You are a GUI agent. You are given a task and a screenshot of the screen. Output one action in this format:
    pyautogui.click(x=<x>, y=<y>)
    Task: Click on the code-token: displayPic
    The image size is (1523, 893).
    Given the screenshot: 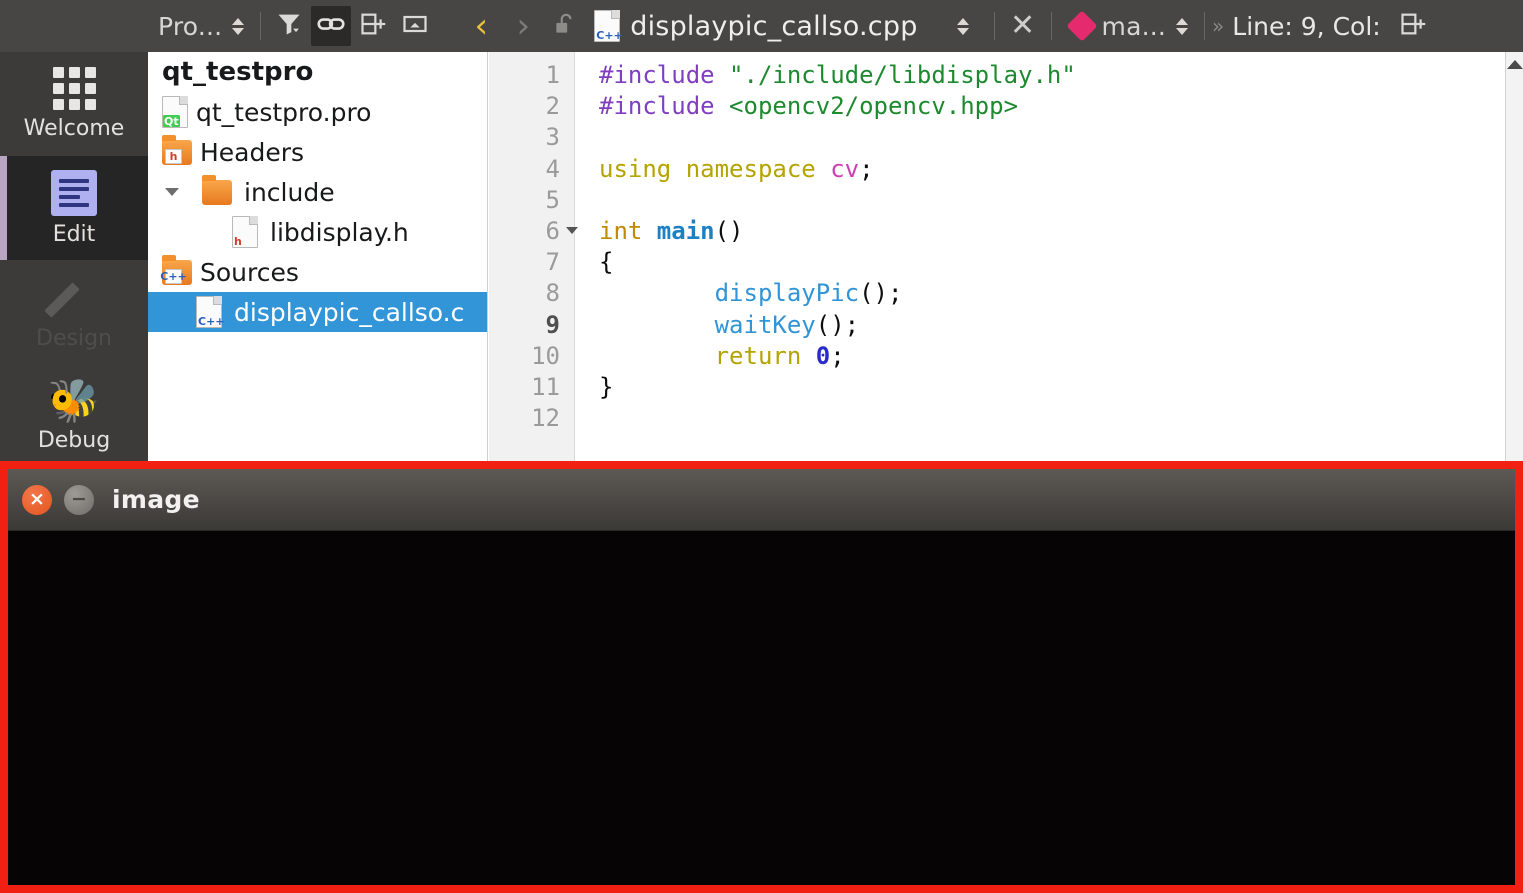 What is the action you would take?
    pyautogui.click(x=787, y=293)
    